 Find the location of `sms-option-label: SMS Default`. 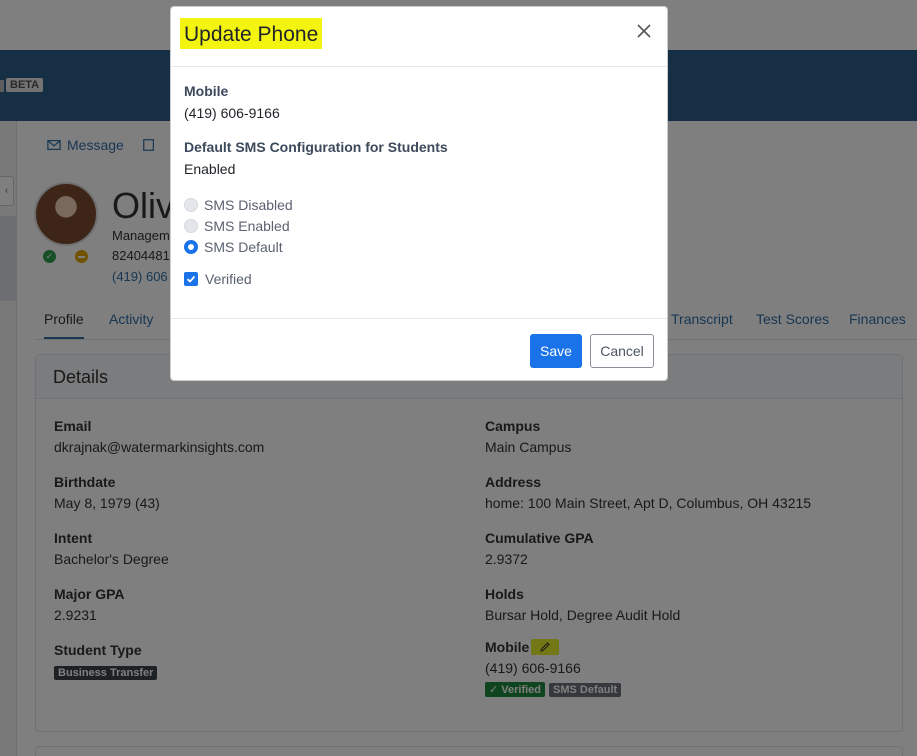

sms-option-label: SMS Default is located at coordinates (243, 246).